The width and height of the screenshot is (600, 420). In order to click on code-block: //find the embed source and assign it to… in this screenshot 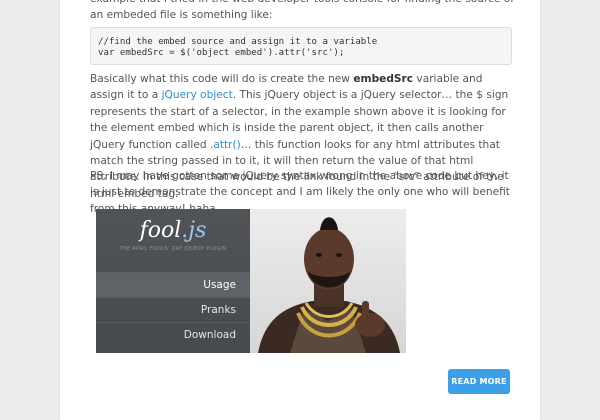, I will do `click(301, 46)`.